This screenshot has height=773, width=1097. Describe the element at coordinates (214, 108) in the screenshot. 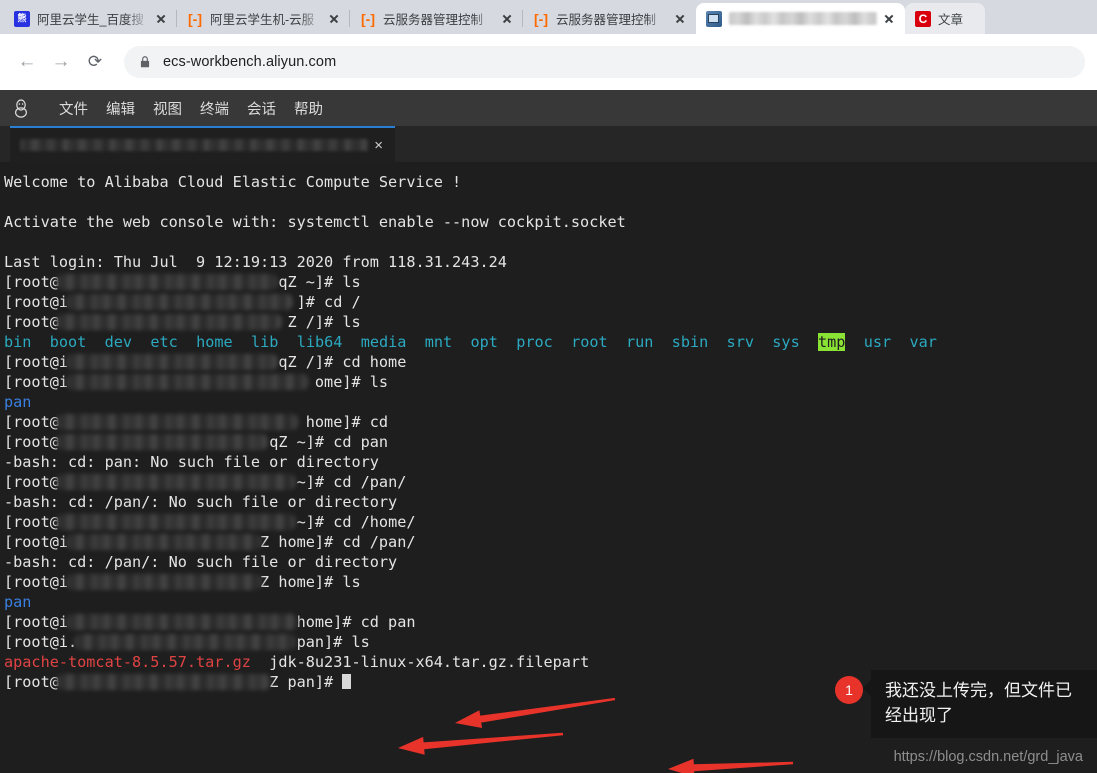

I see `menu-terminal: 终端` at that location.